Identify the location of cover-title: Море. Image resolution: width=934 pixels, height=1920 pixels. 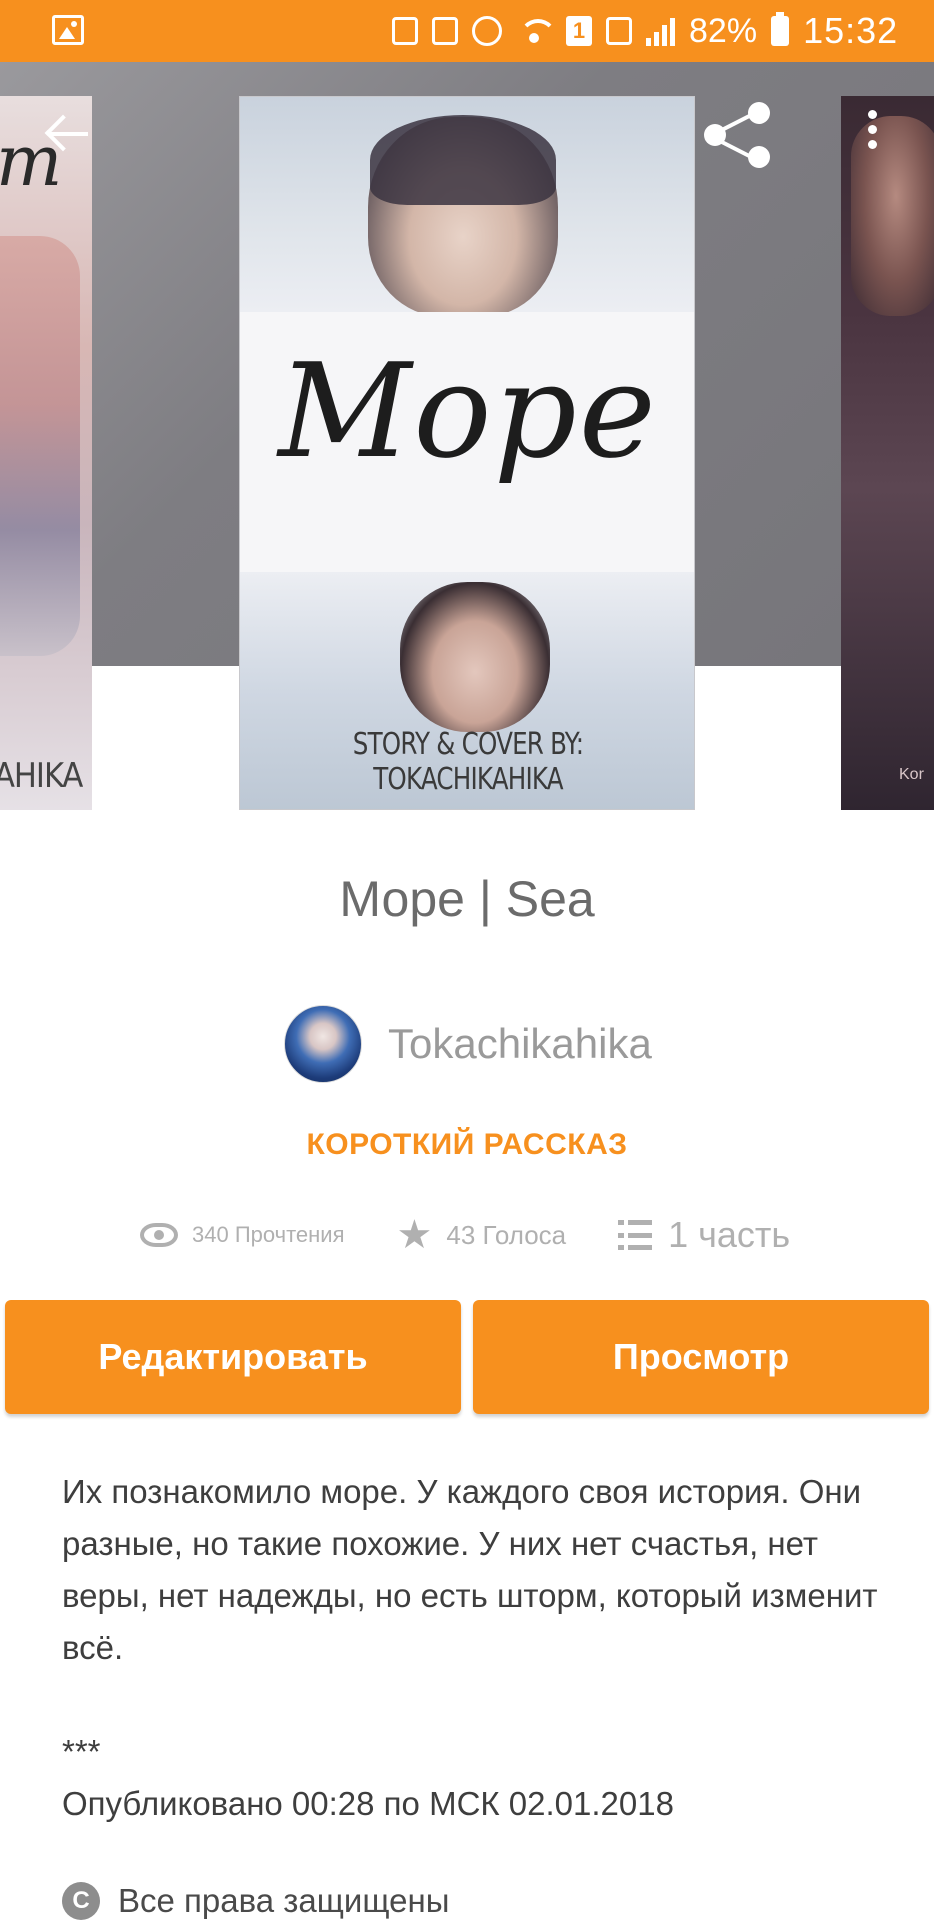
(468, 411).